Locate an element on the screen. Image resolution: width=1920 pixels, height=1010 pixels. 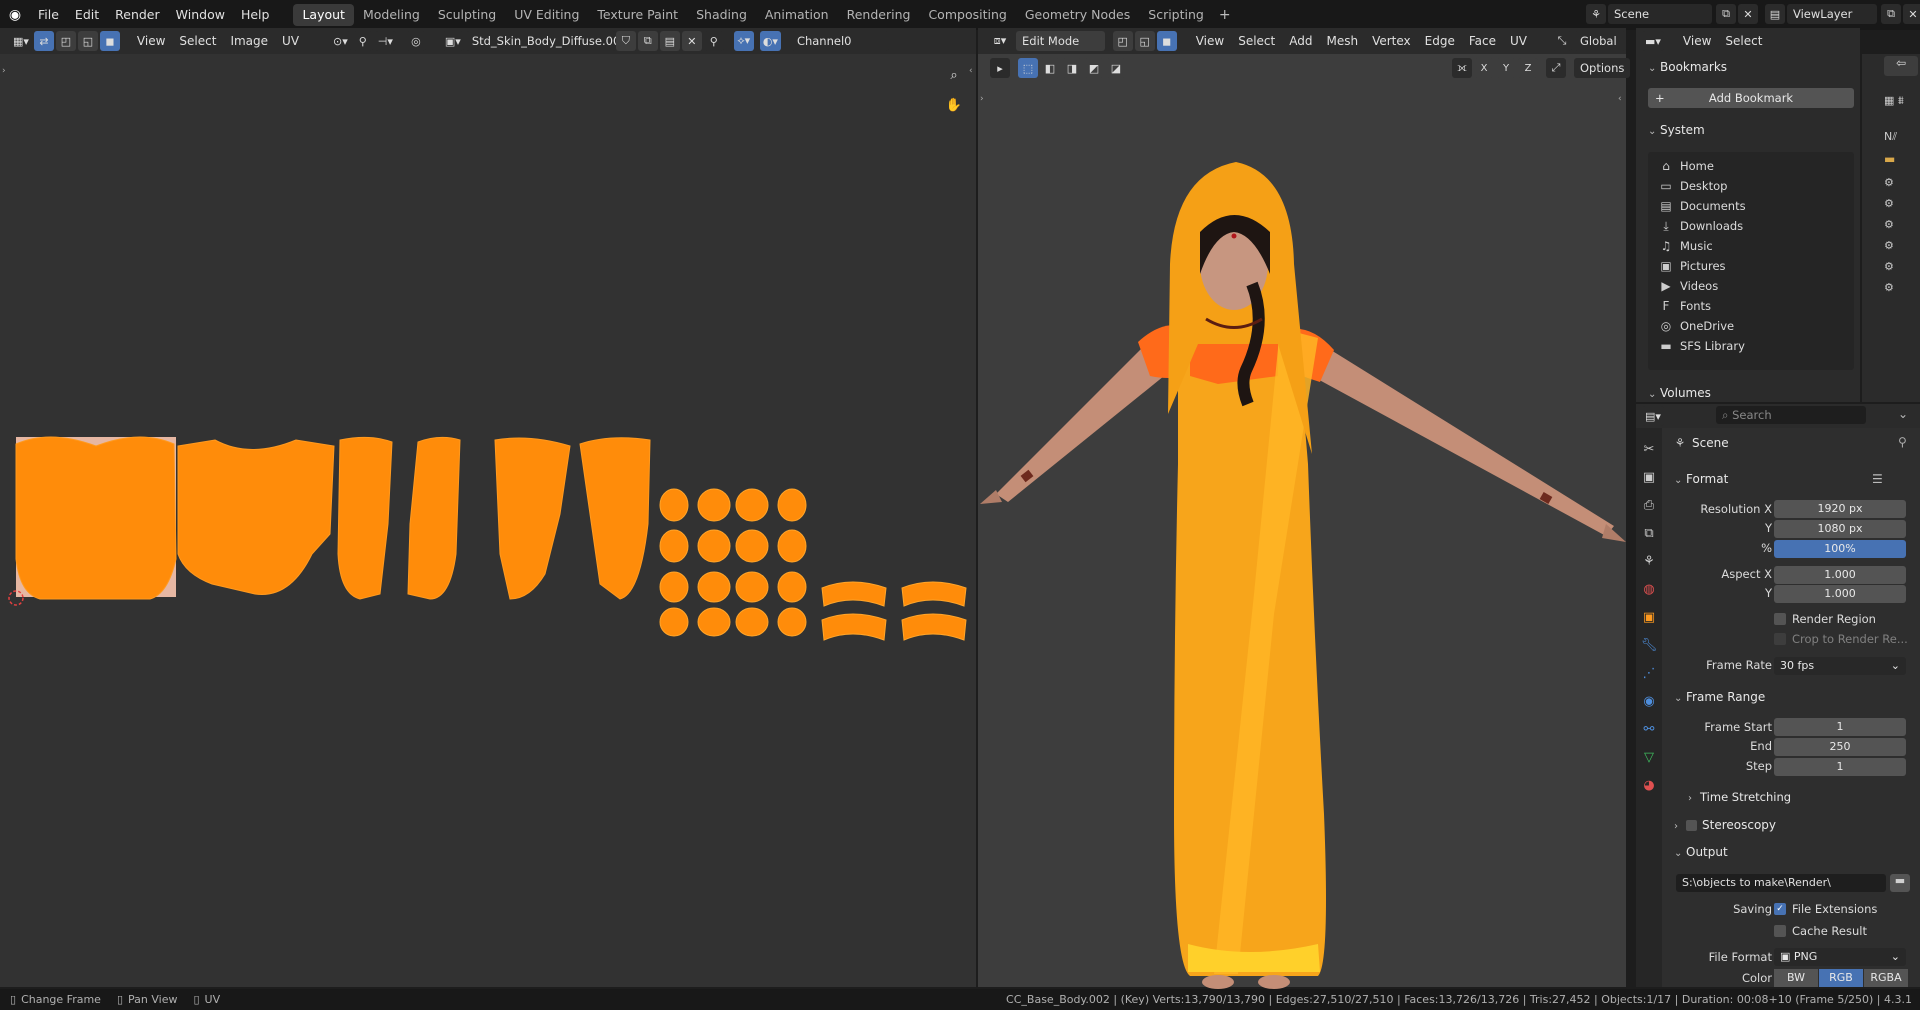
uv-menu-select: Select is located at coordinates (197, 41).